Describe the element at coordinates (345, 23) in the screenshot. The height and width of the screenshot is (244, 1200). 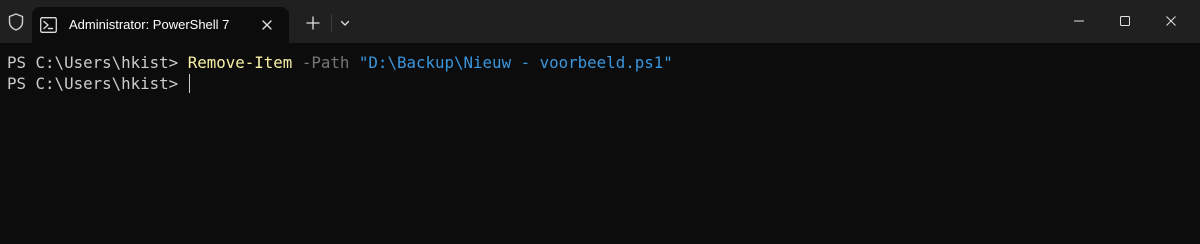
I see `chevron-down-icon` at that location.